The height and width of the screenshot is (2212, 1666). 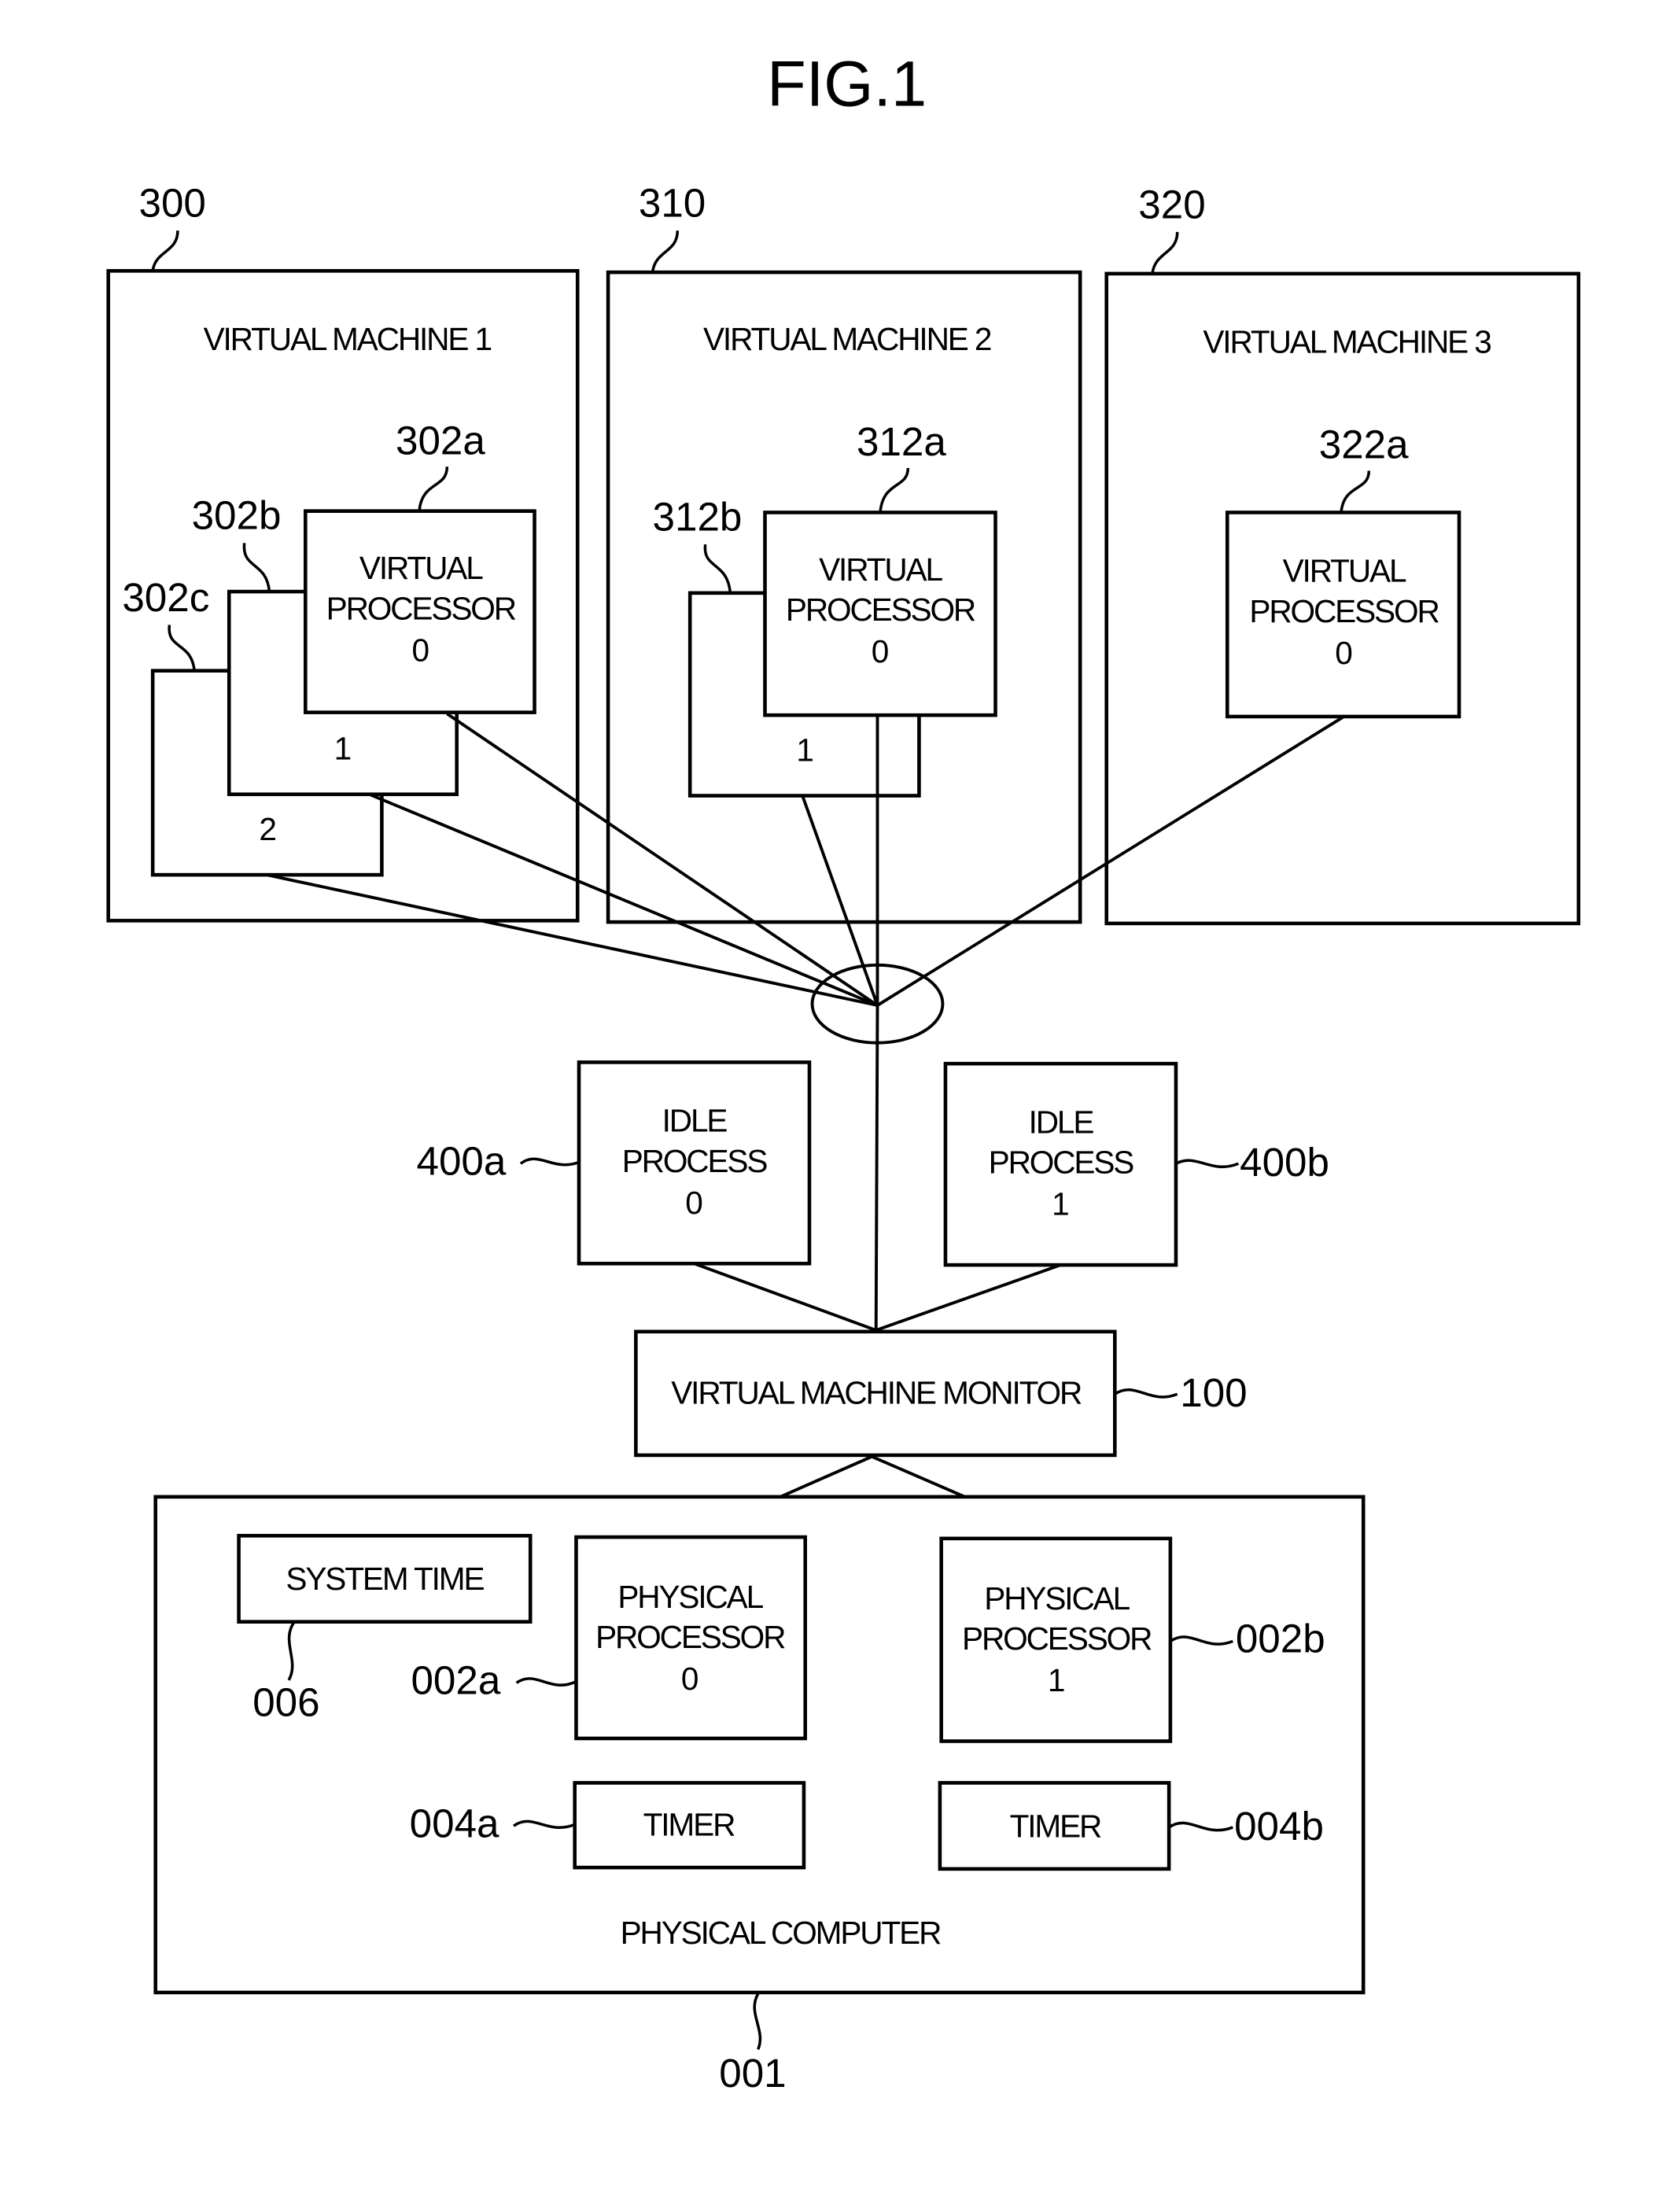 What do you see at coordinates (1061, 1122) in the screenshot?
I see `idle-400b-line1: IDLE` at bounding box center [1061, 1122].